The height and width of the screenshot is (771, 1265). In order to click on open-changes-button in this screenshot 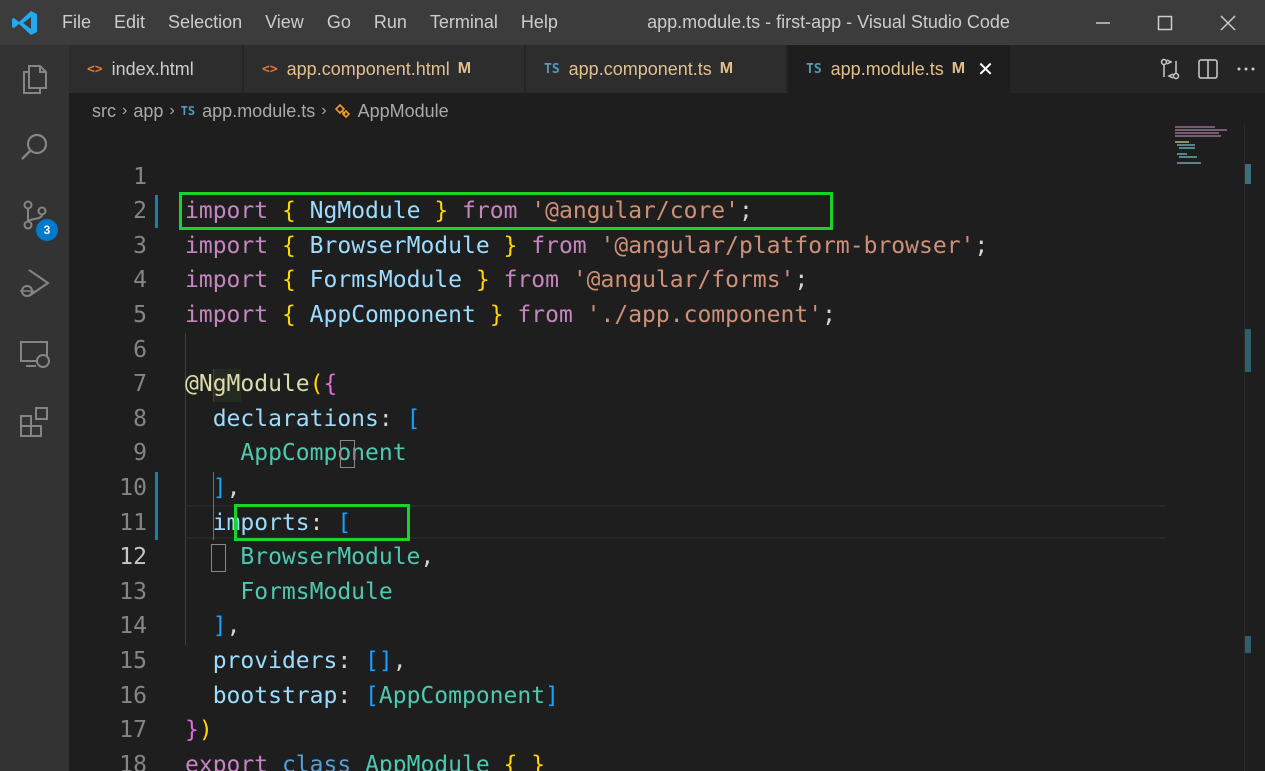, I will do `click(1170, 69)`.